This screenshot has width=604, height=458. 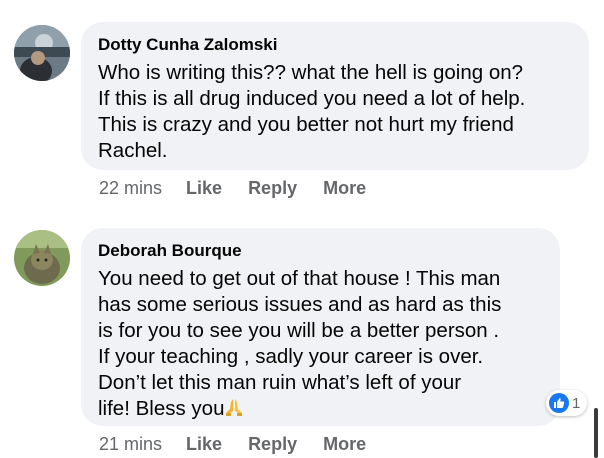 I want to click on thumbs-up-icon, so click(x=559, y=403).